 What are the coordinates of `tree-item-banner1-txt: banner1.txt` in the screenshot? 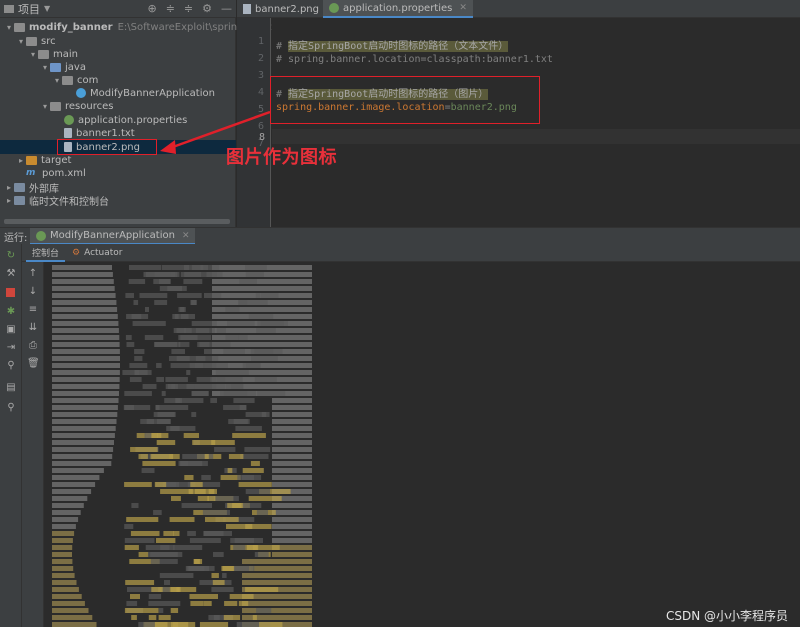 It's located at (94, 133).